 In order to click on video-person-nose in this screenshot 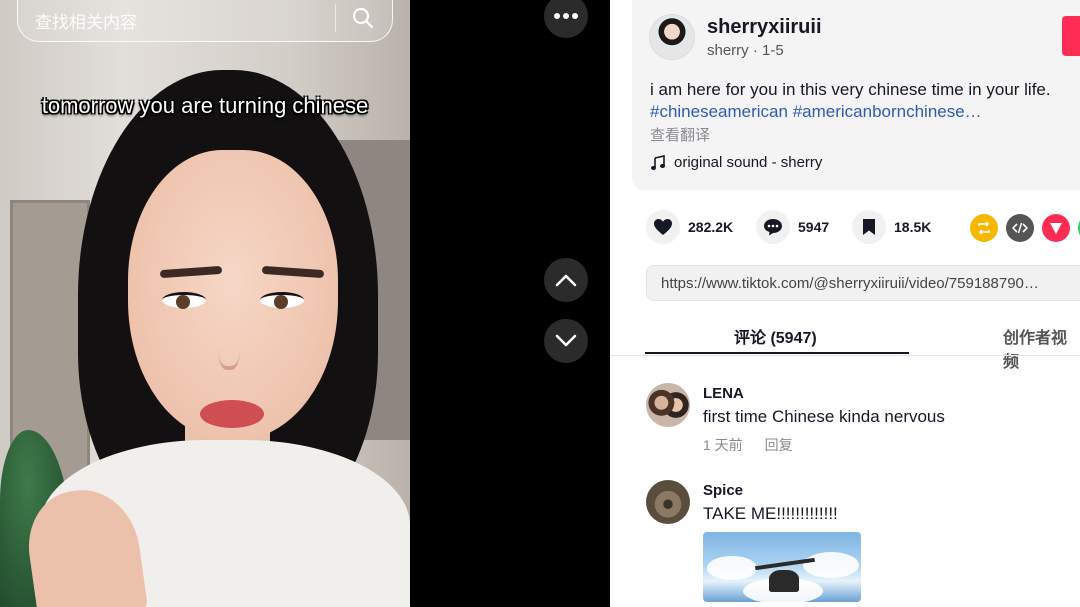, I will do `click(229, 345)`.